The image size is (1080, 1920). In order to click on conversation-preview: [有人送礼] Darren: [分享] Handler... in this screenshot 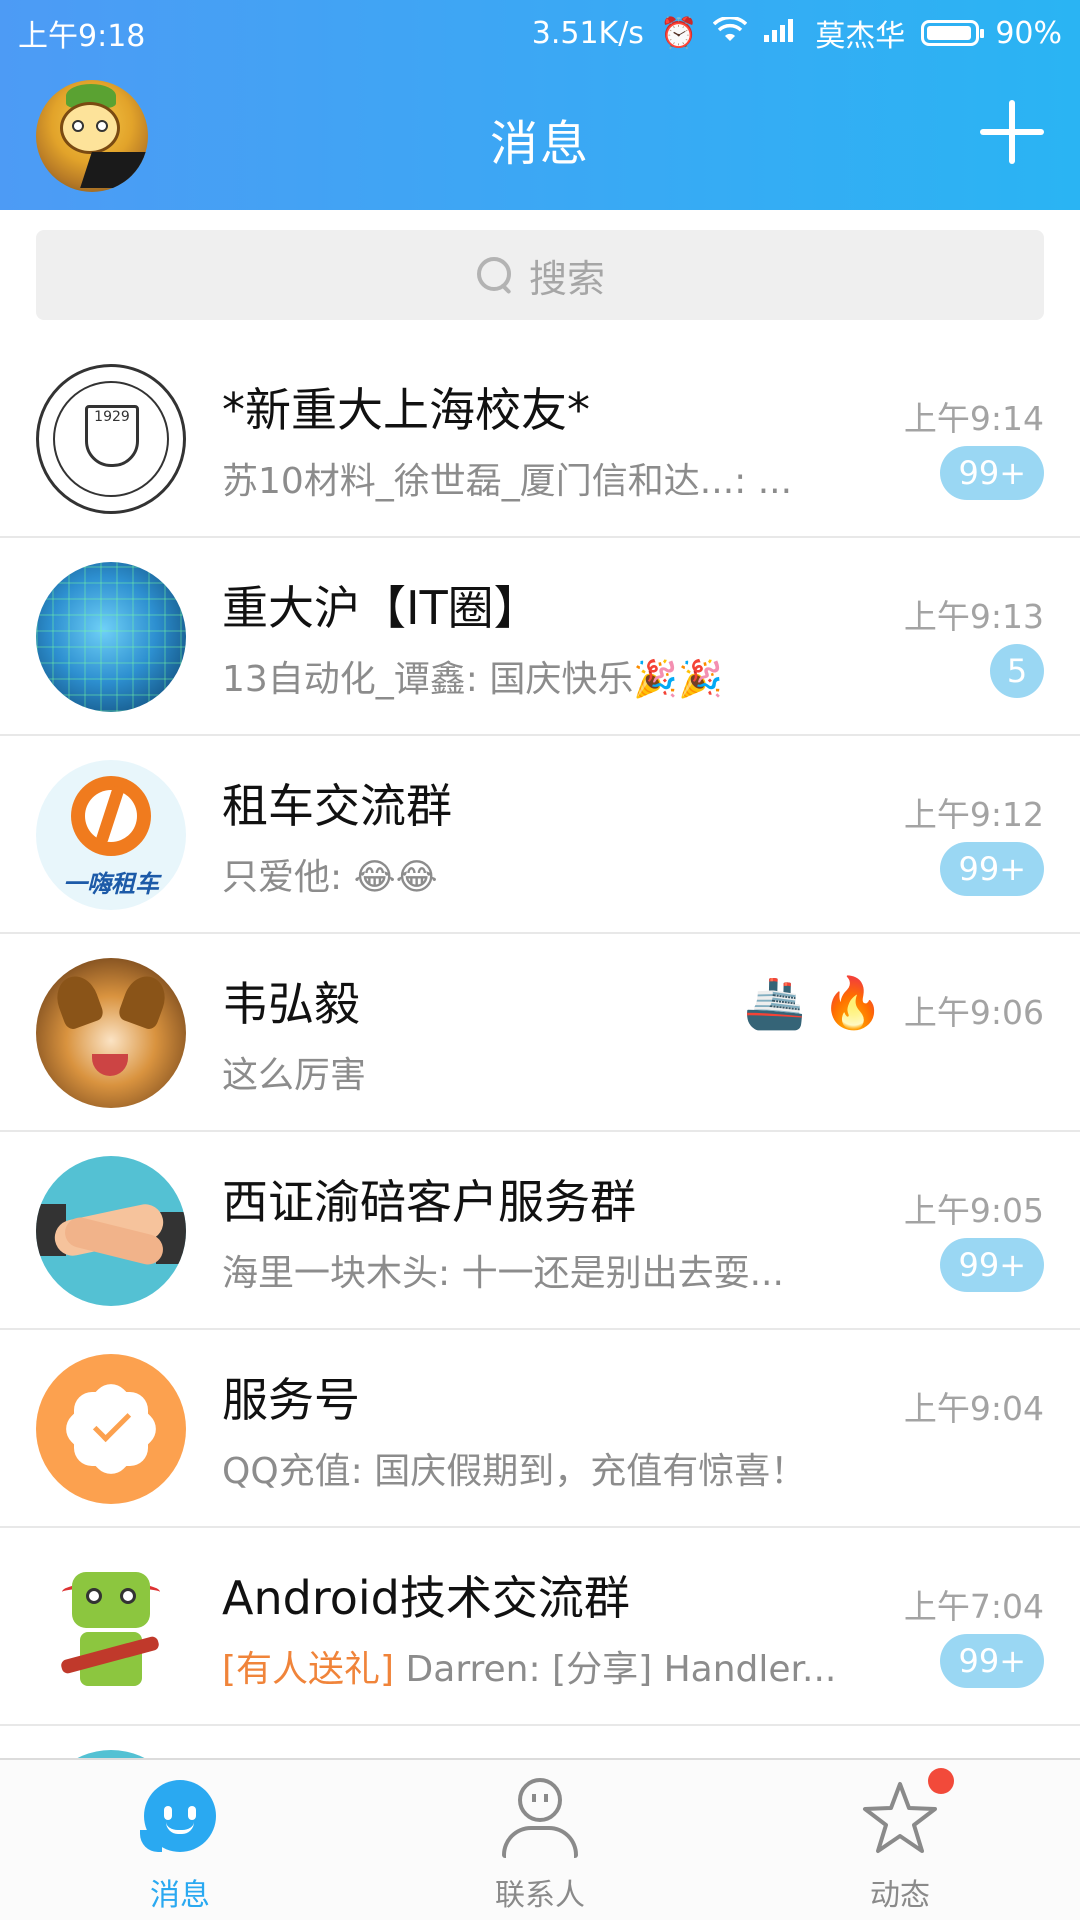, I will do `click(542, 1666)`.